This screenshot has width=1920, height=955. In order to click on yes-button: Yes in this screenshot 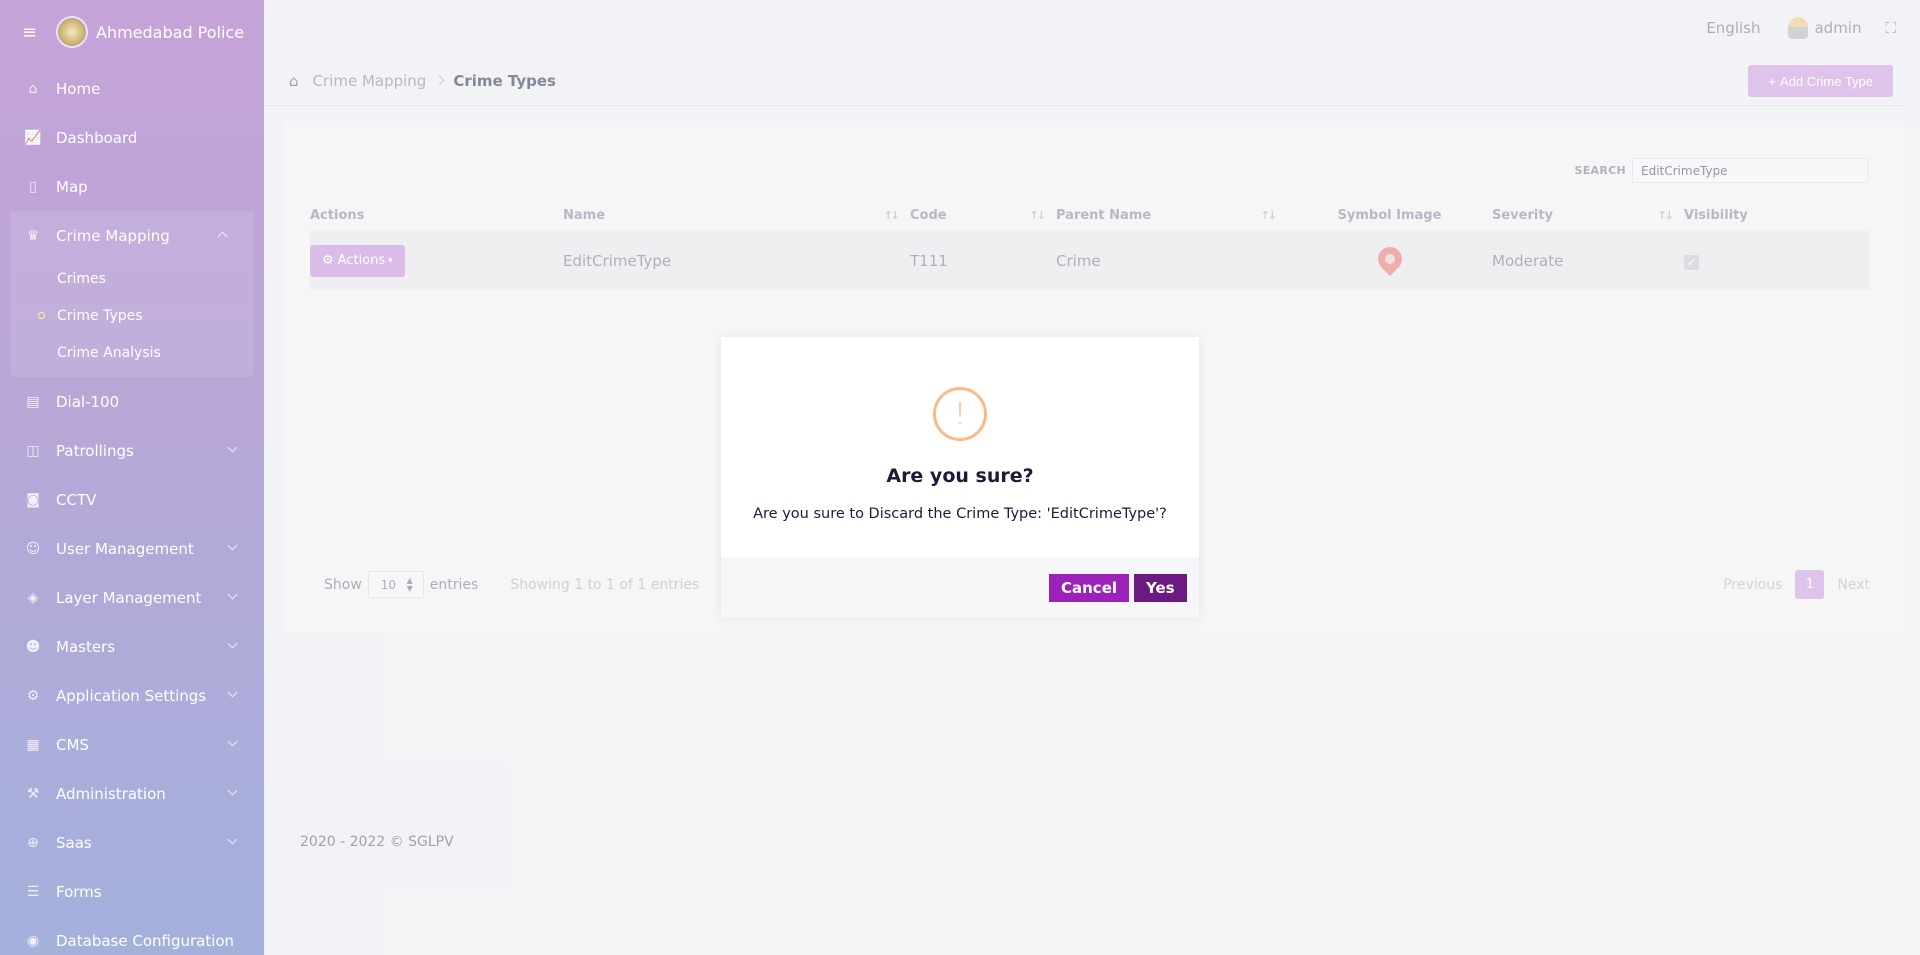, I will do `click(1160, 588)`.